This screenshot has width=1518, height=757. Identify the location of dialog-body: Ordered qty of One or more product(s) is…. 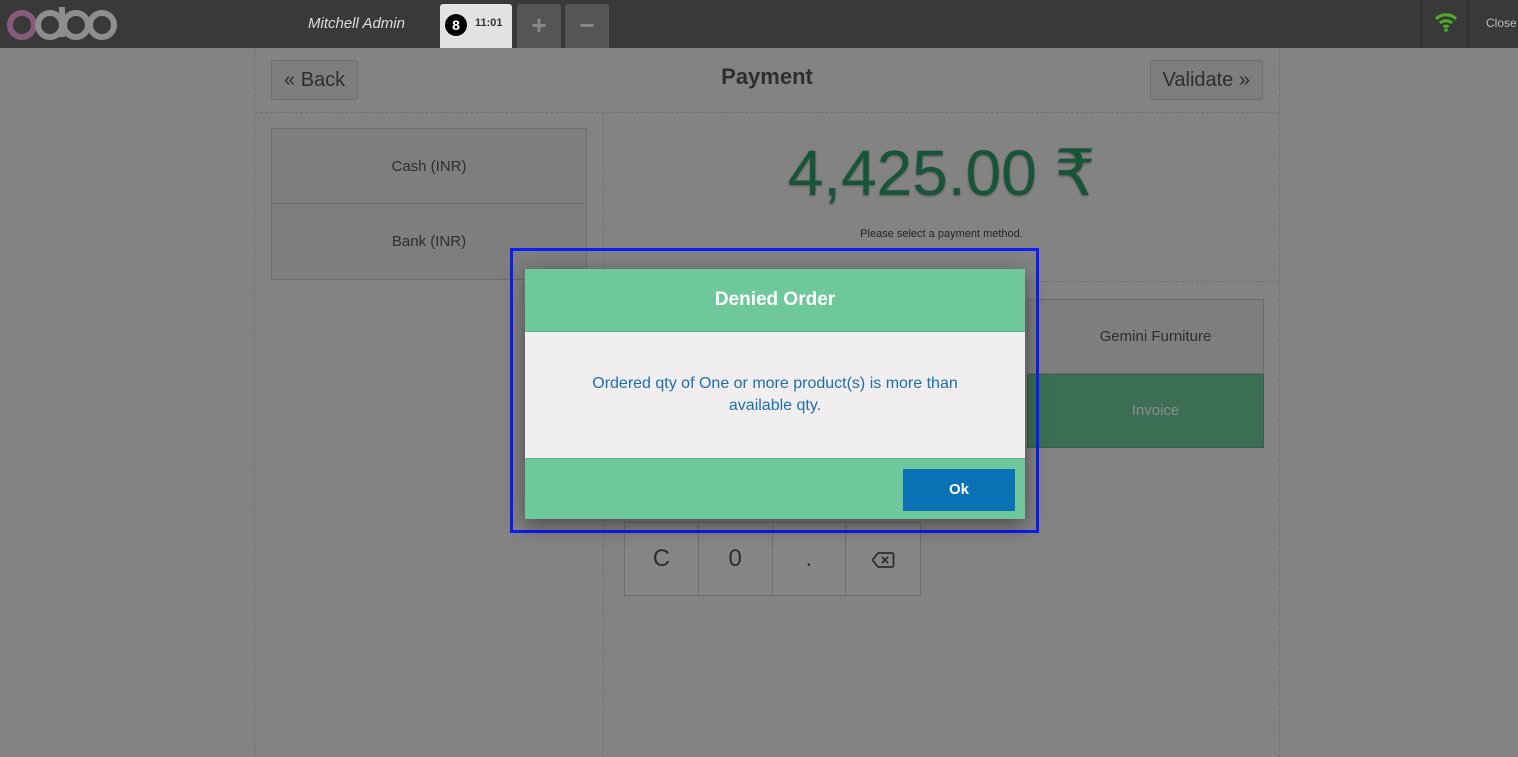
(775, 395).